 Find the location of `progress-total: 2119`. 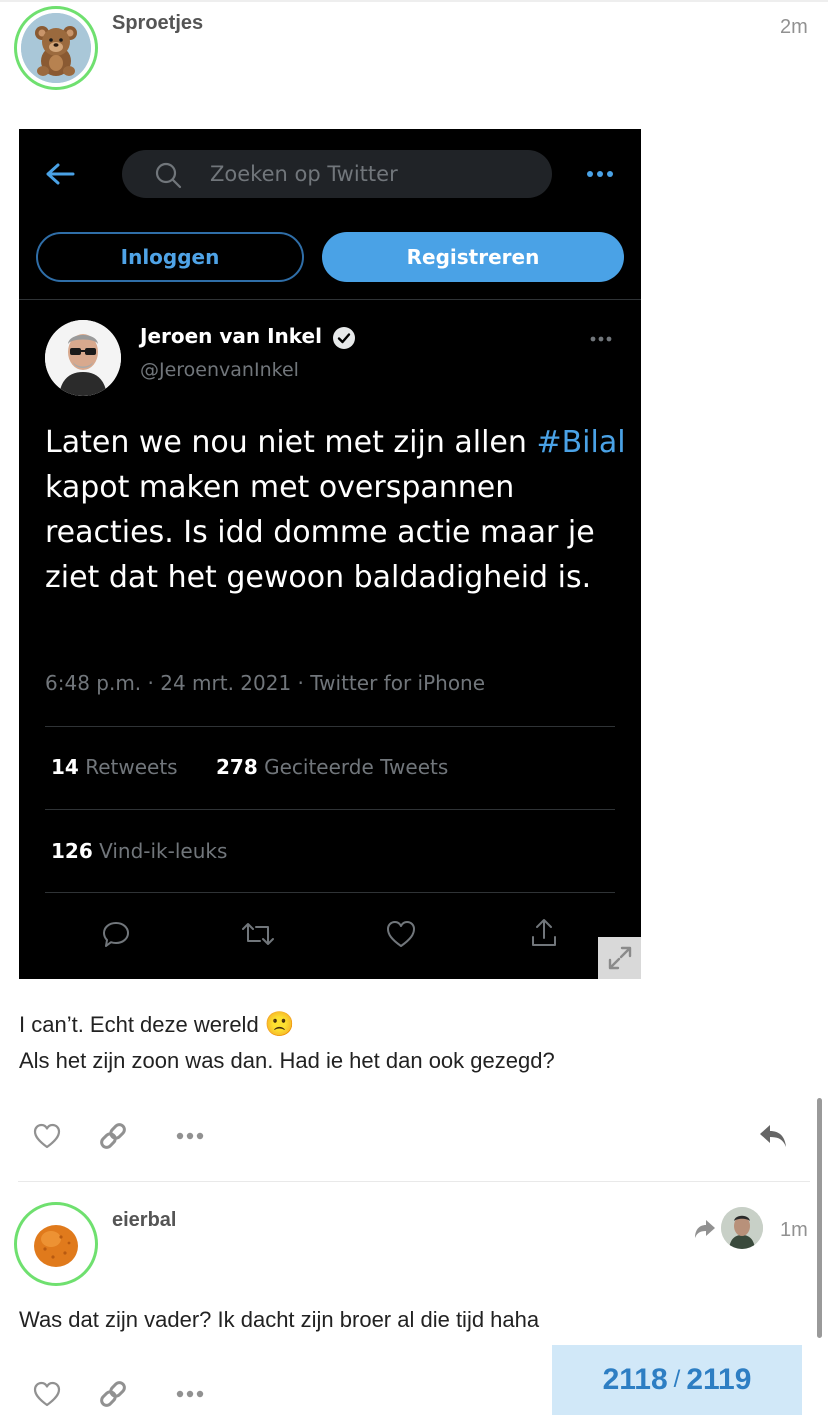

progress-total: 2119 is located at coordinates (719, 1379).